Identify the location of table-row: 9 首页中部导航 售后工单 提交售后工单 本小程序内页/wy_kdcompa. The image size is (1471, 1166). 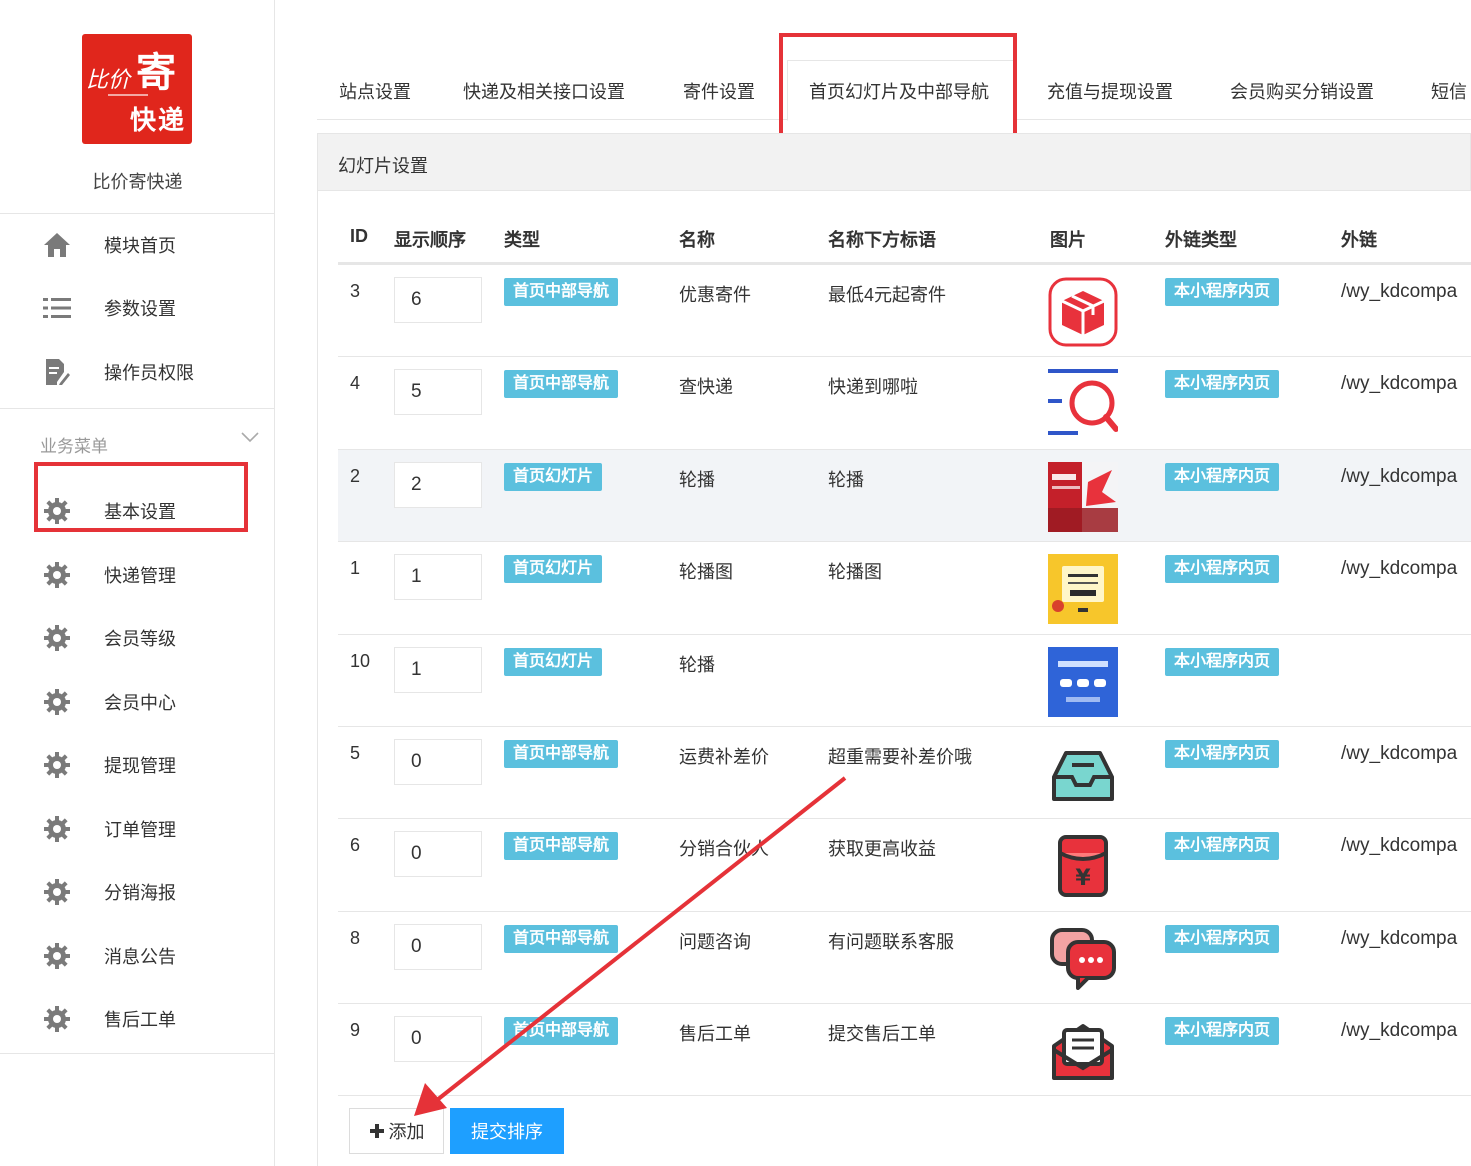
(904, 1049).